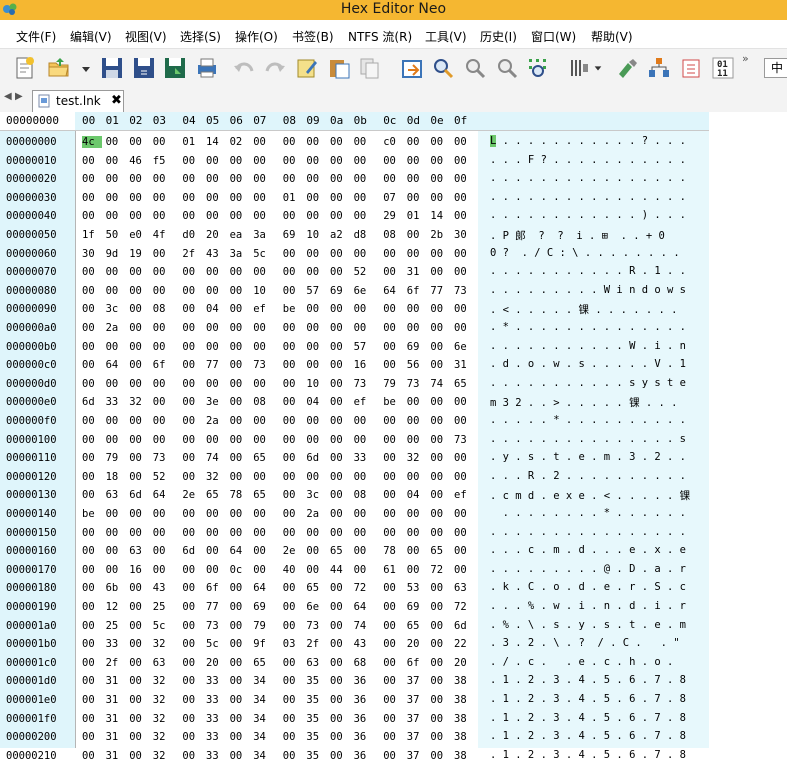 The height and width of the screenshot is (766, 787). Describe the element at coordinates (316, 756) in the screenshot. I see `hex-byte: 35` at that location.